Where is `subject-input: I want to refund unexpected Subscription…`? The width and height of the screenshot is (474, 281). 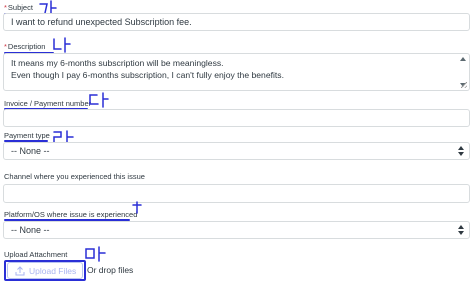
subject-input: I want to refund unexpected Subscription… is located at coordinates (236, 22).